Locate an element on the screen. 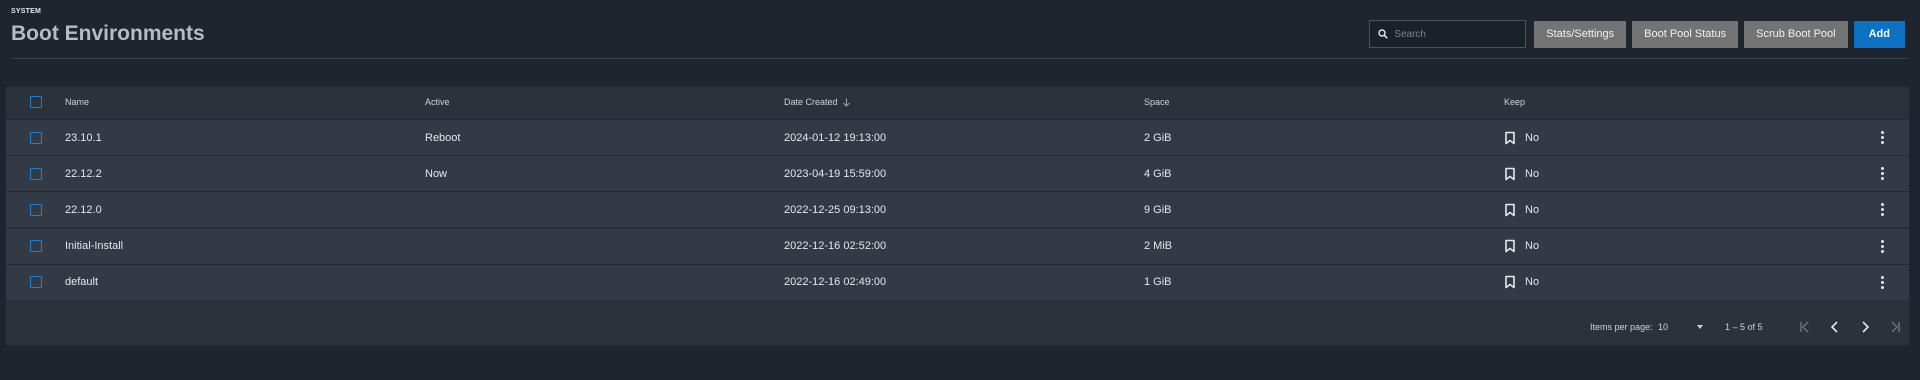 The image size is (1920, 380). items-per-page-label: Items per page: is located at coordinates (1621, 327).